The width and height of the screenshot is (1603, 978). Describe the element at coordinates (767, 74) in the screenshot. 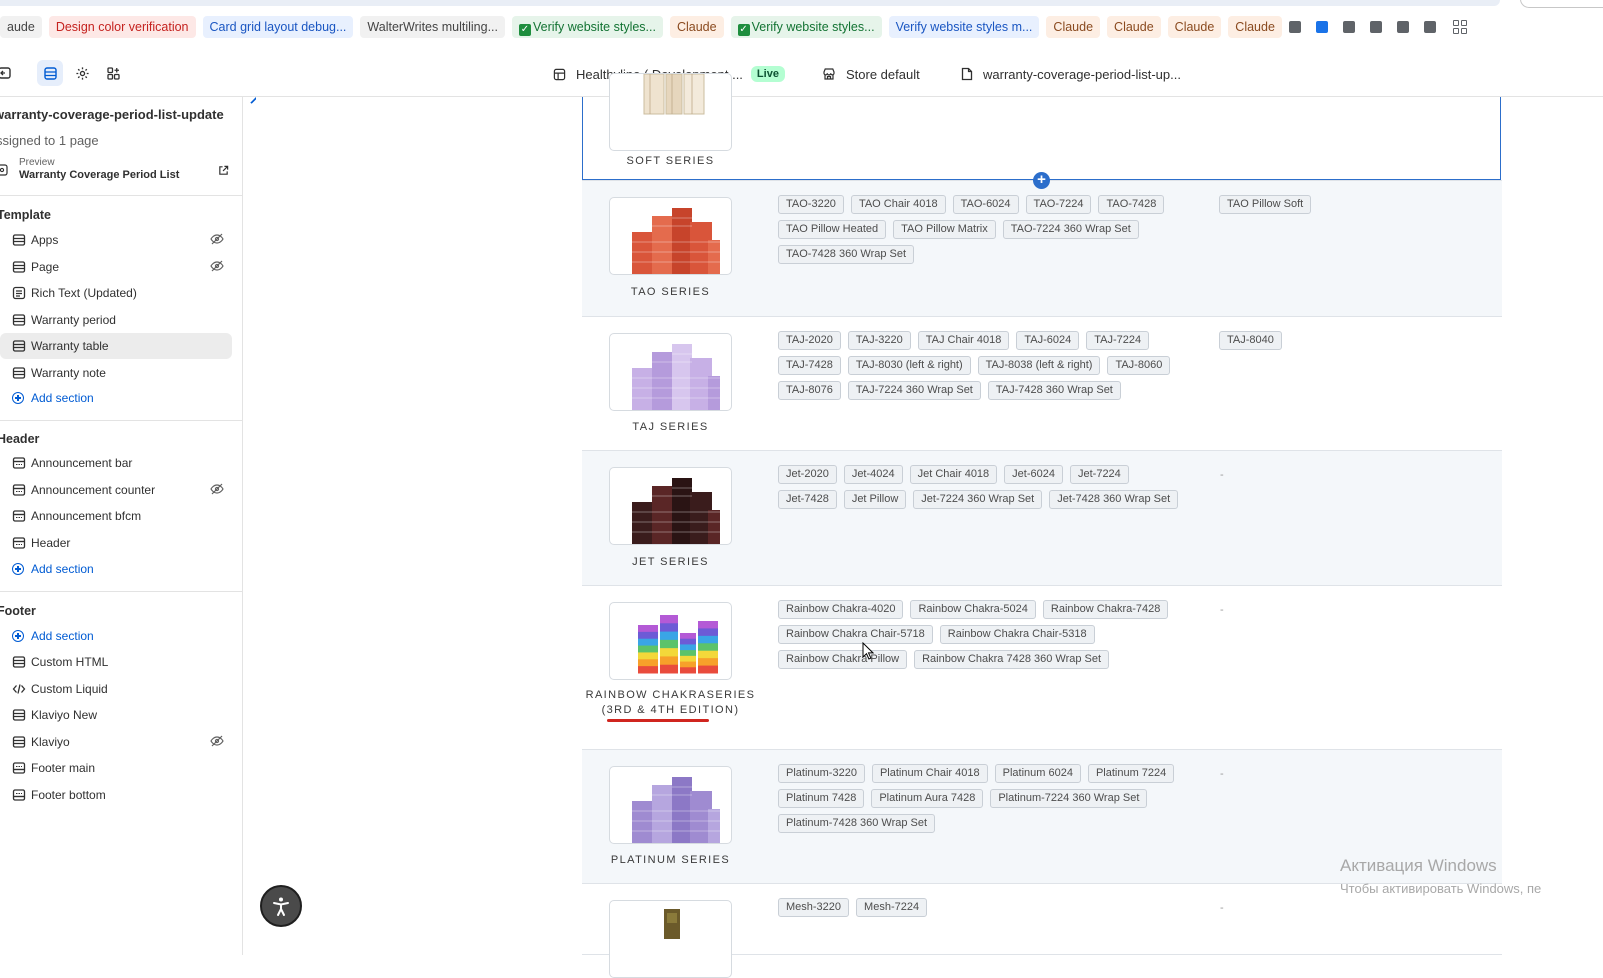

I see `live-badge: Live` at that location.